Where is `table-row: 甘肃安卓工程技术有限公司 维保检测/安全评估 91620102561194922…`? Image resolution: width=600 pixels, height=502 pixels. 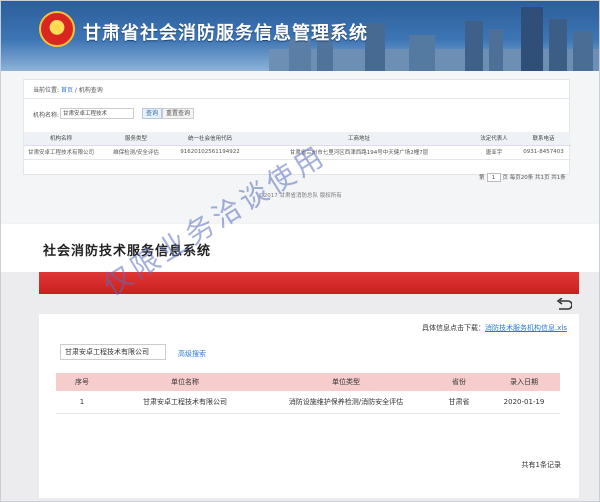
table-row: 甘肃安卓工程技术有限公司 维保检测/安全评估 91620102561194922… is located at coordinates (297, 152).